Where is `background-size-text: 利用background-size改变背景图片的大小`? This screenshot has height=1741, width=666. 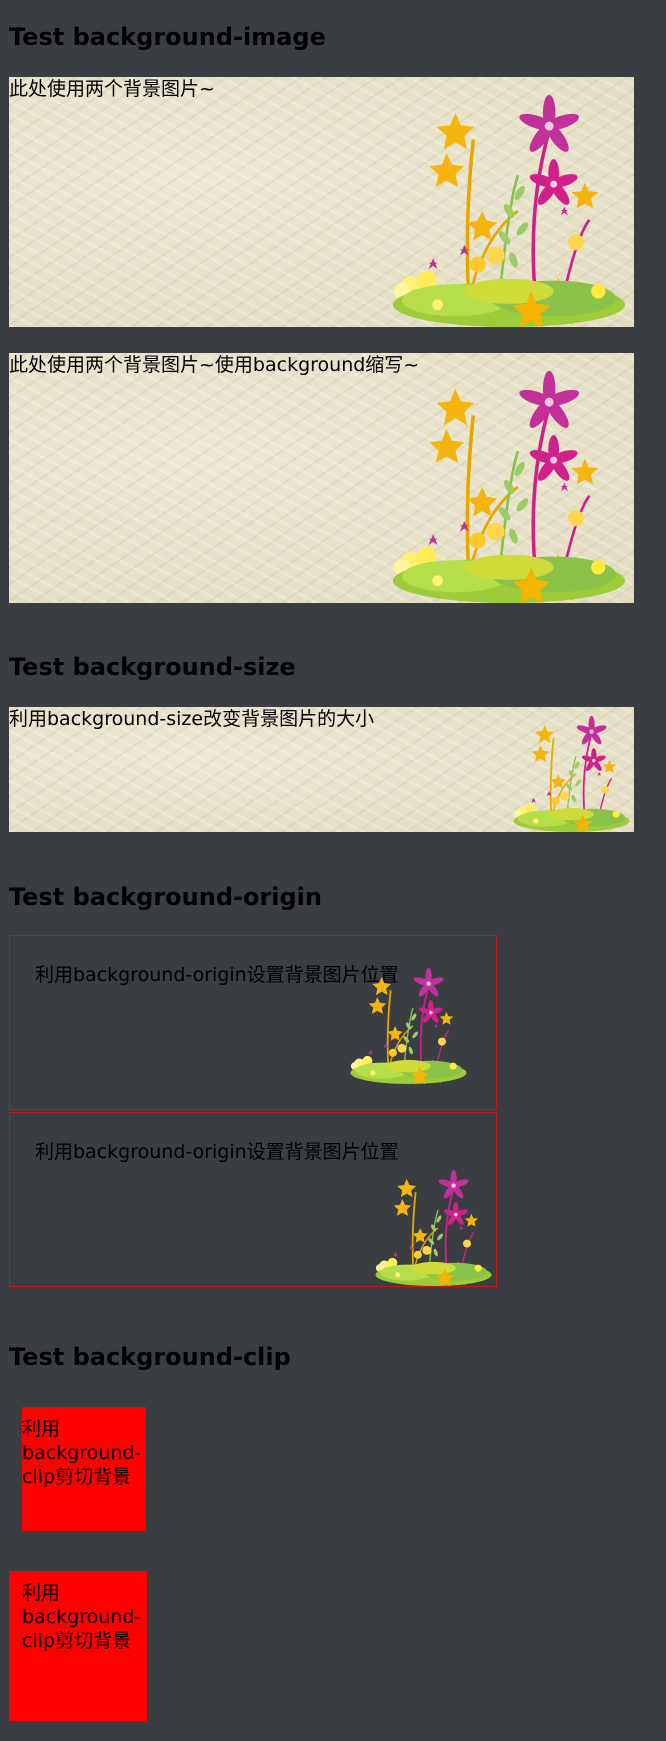
background-size-text: 利用background-size改变背景图片的大小 is located at coordinates (192, 719).